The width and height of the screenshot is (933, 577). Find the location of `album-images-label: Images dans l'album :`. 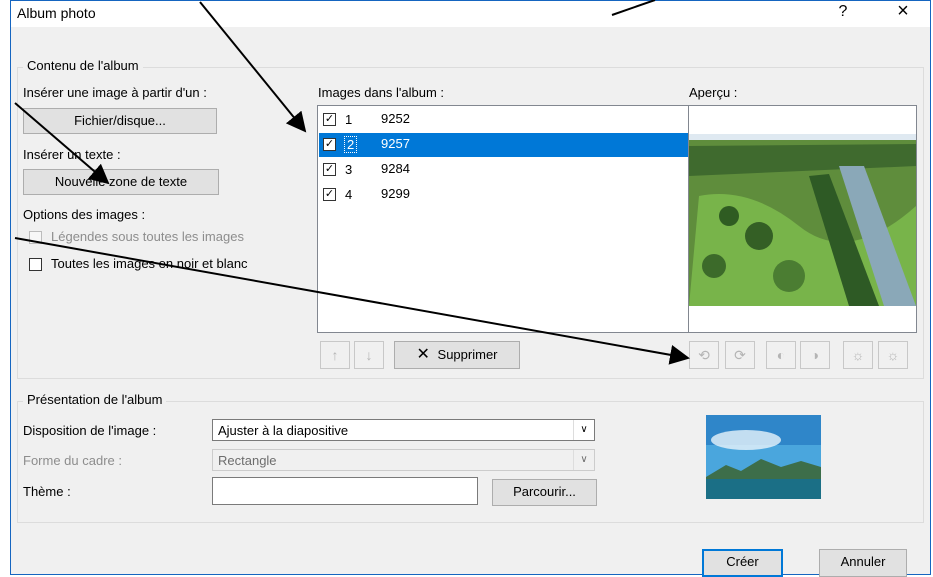

album-images-label: Images dans l'album : is located at coordinates (381, 92).